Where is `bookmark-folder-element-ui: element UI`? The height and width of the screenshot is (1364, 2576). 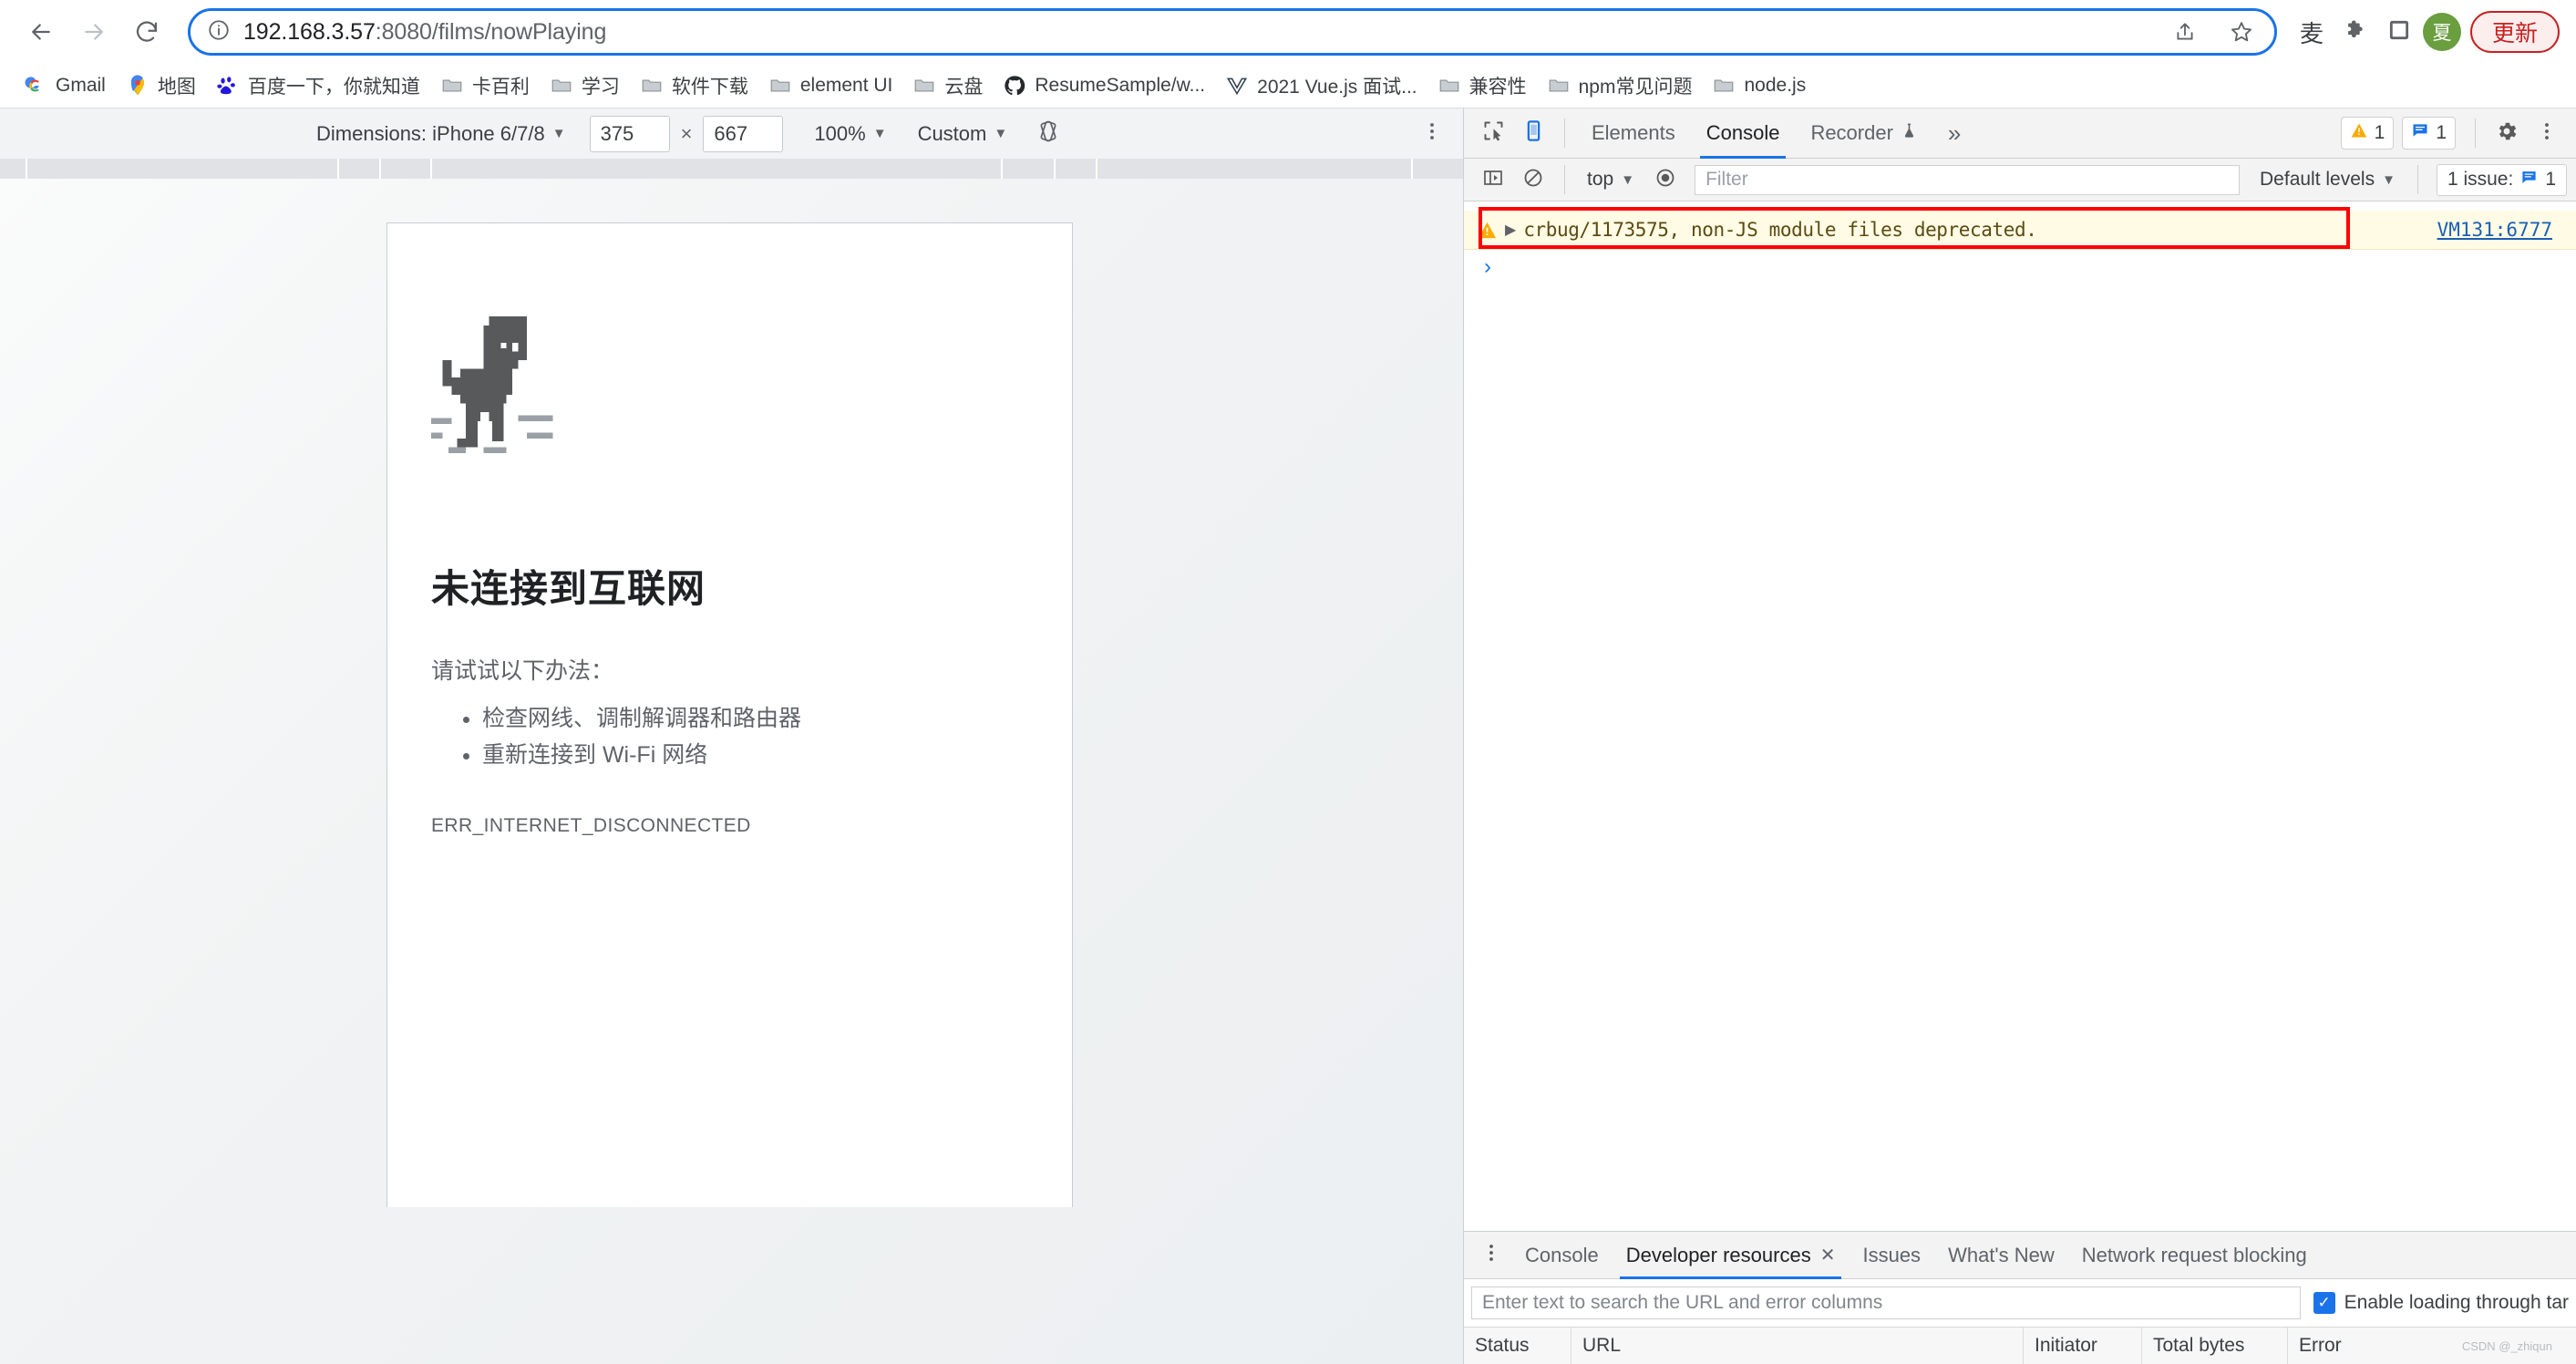
bookmark-folder-element-ui: element UI is located at coordinates (830, 85).